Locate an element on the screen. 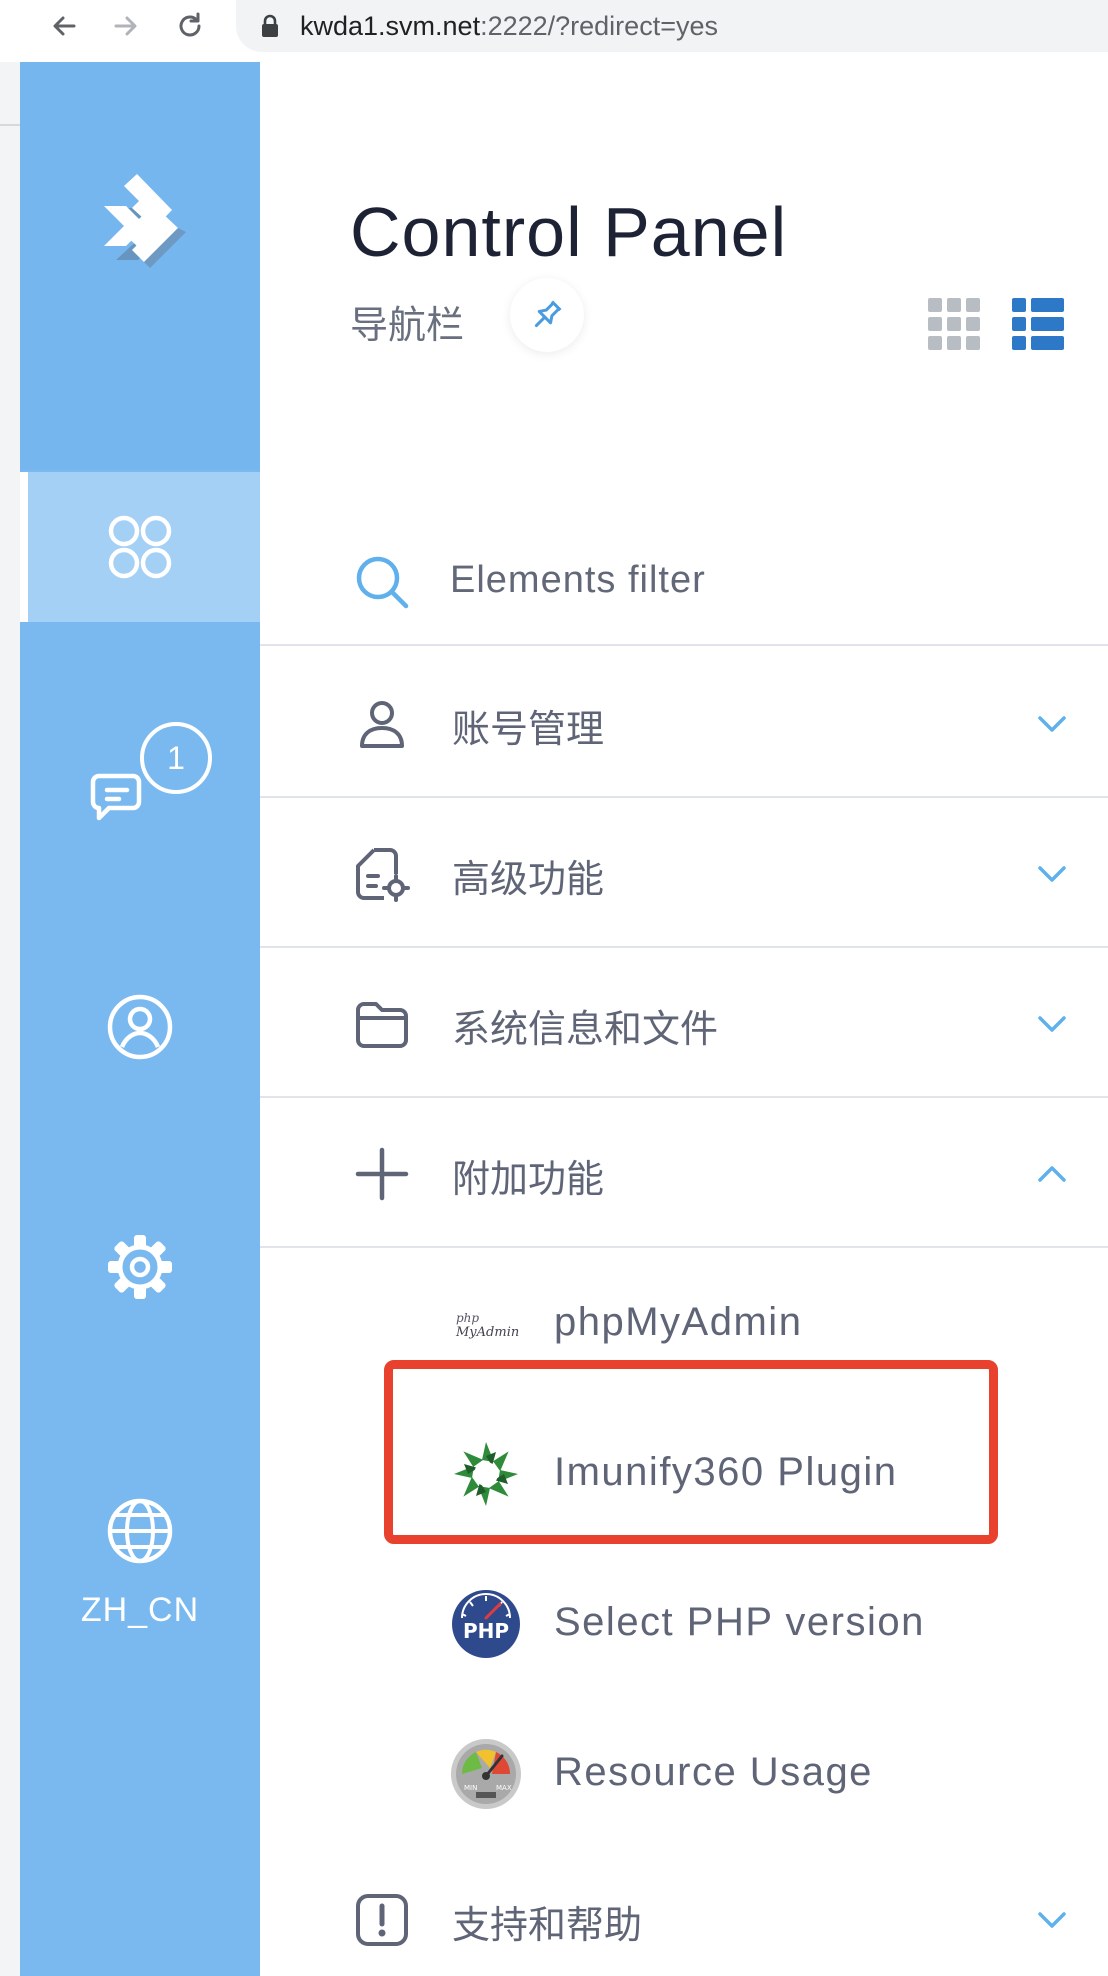 The width and height of the screenshot is (1108, 1976). page-title: Control Panel is located at coordinates (569, 232).